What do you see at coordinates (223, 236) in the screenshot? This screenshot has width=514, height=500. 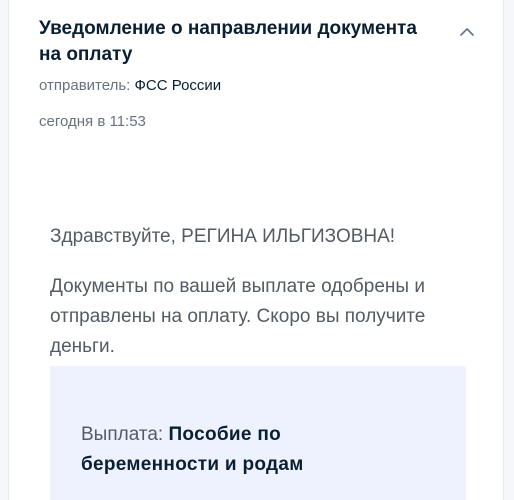 I see `greeting: Здравствуйте, РЕГИНА ИЛЬГИЗОВНА!` at bounding box center [223, 236].